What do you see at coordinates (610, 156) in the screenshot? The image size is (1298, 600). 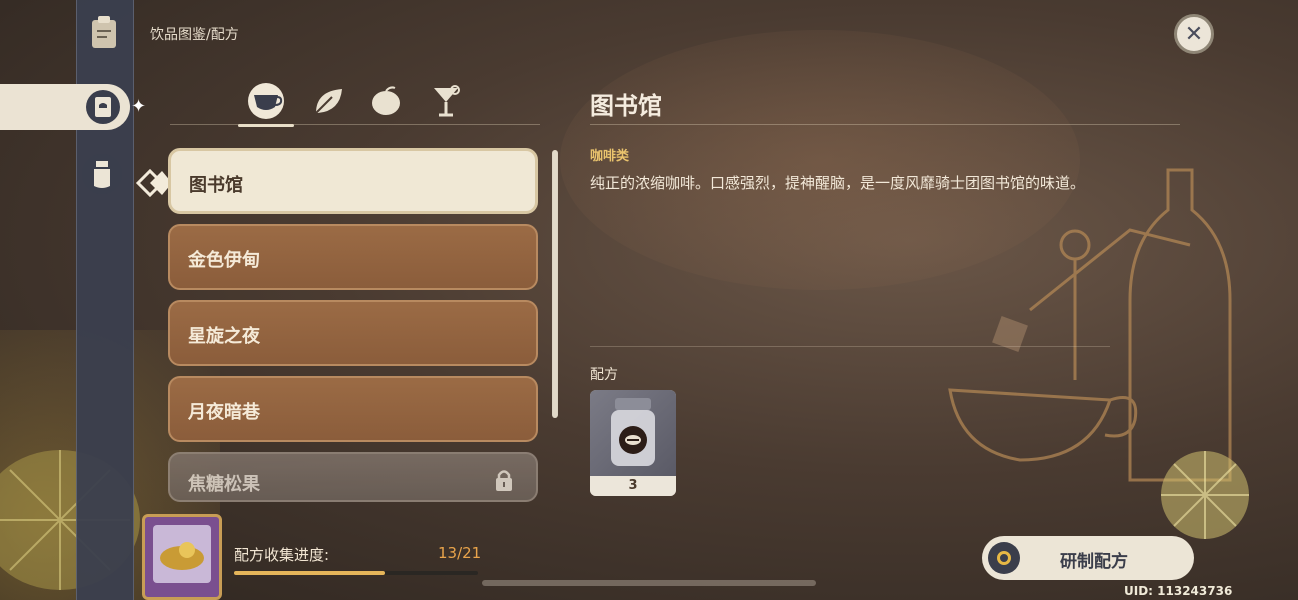 I see `detail-category: 咖啡类` at bounding box center [610, 156].